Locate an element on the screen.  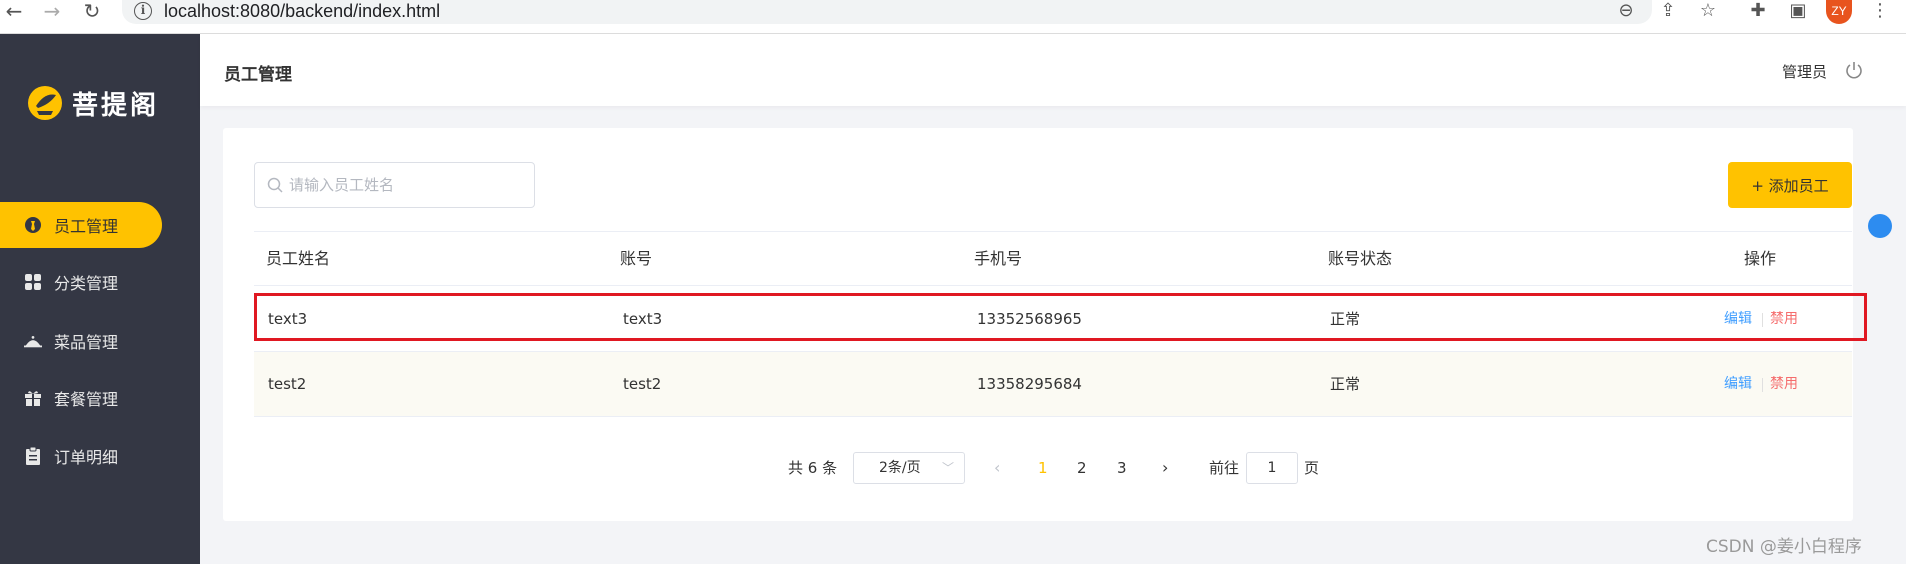
sidebar-item-orders: 订单明细 is located at coordinates (81, 456).